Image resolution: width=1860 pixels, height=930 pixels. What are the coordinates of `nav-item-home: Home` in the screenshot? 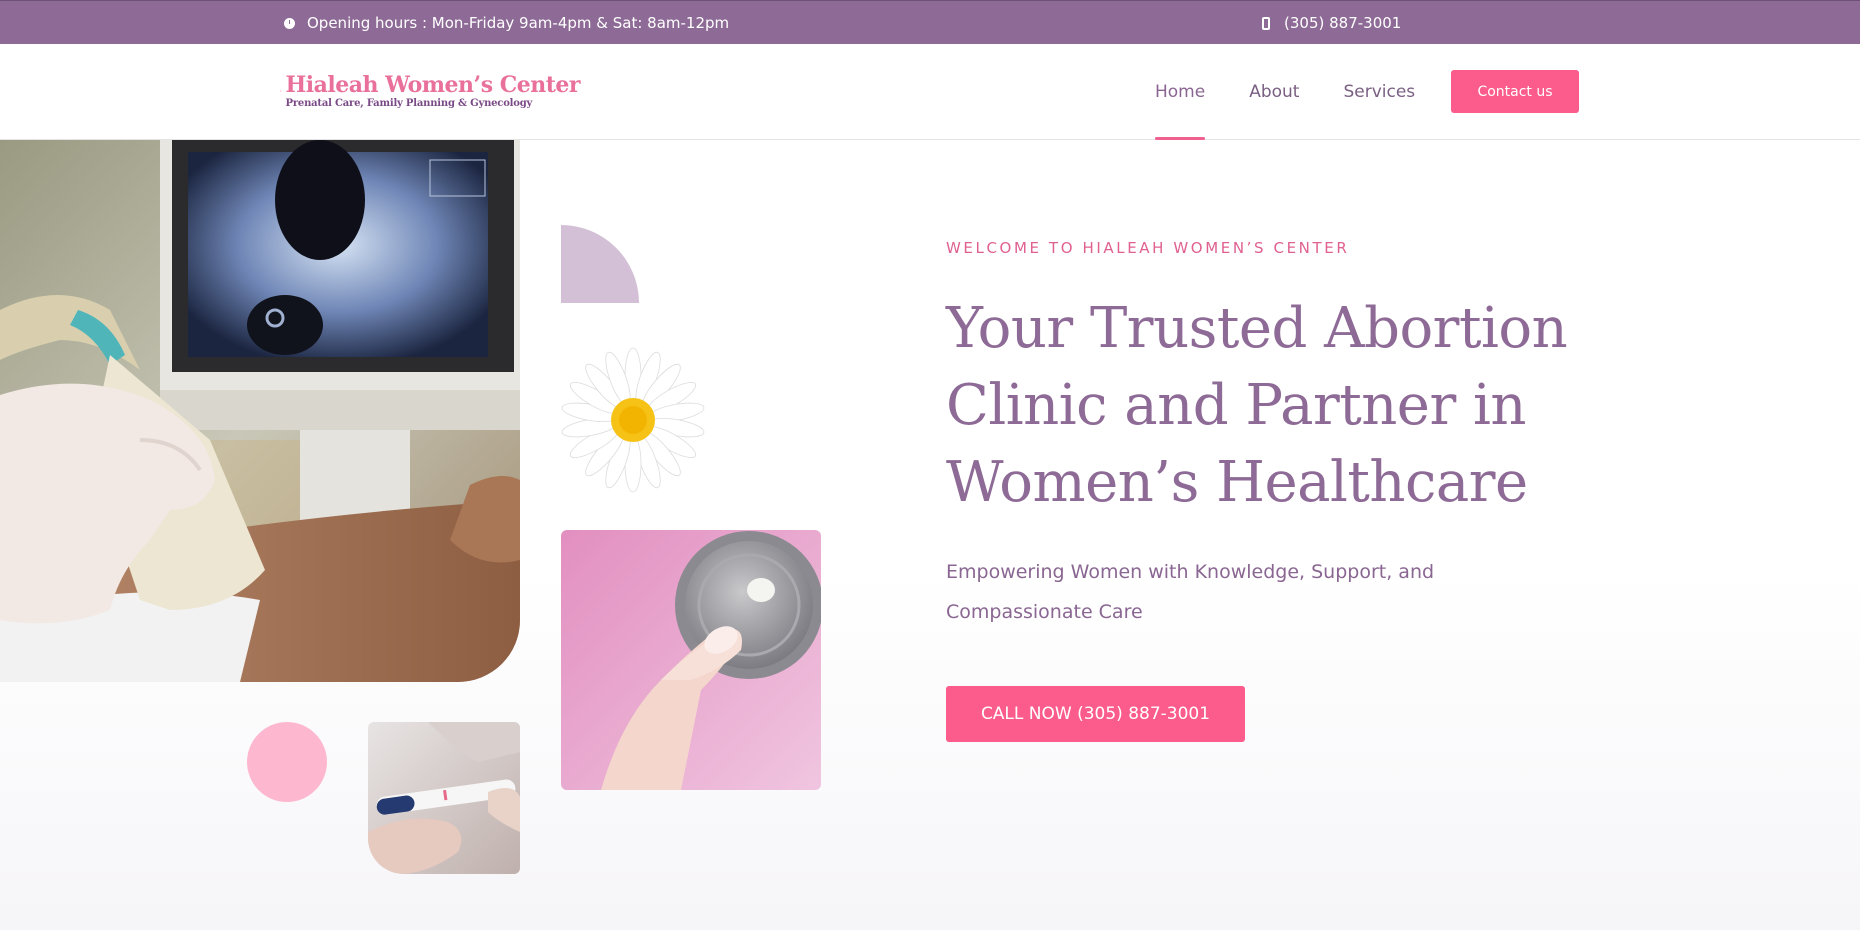 It's located at (1180, 92).